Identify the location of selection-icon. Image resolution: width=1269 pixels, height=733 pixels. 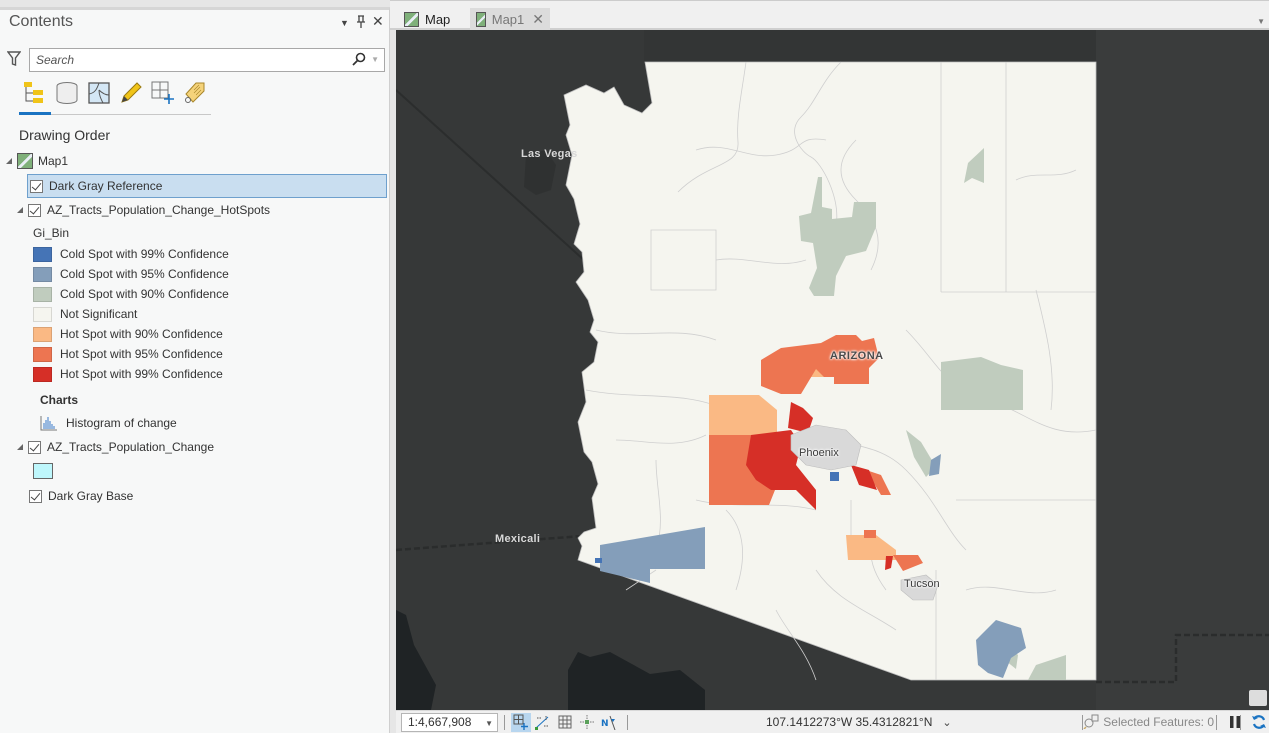
(99, 93).